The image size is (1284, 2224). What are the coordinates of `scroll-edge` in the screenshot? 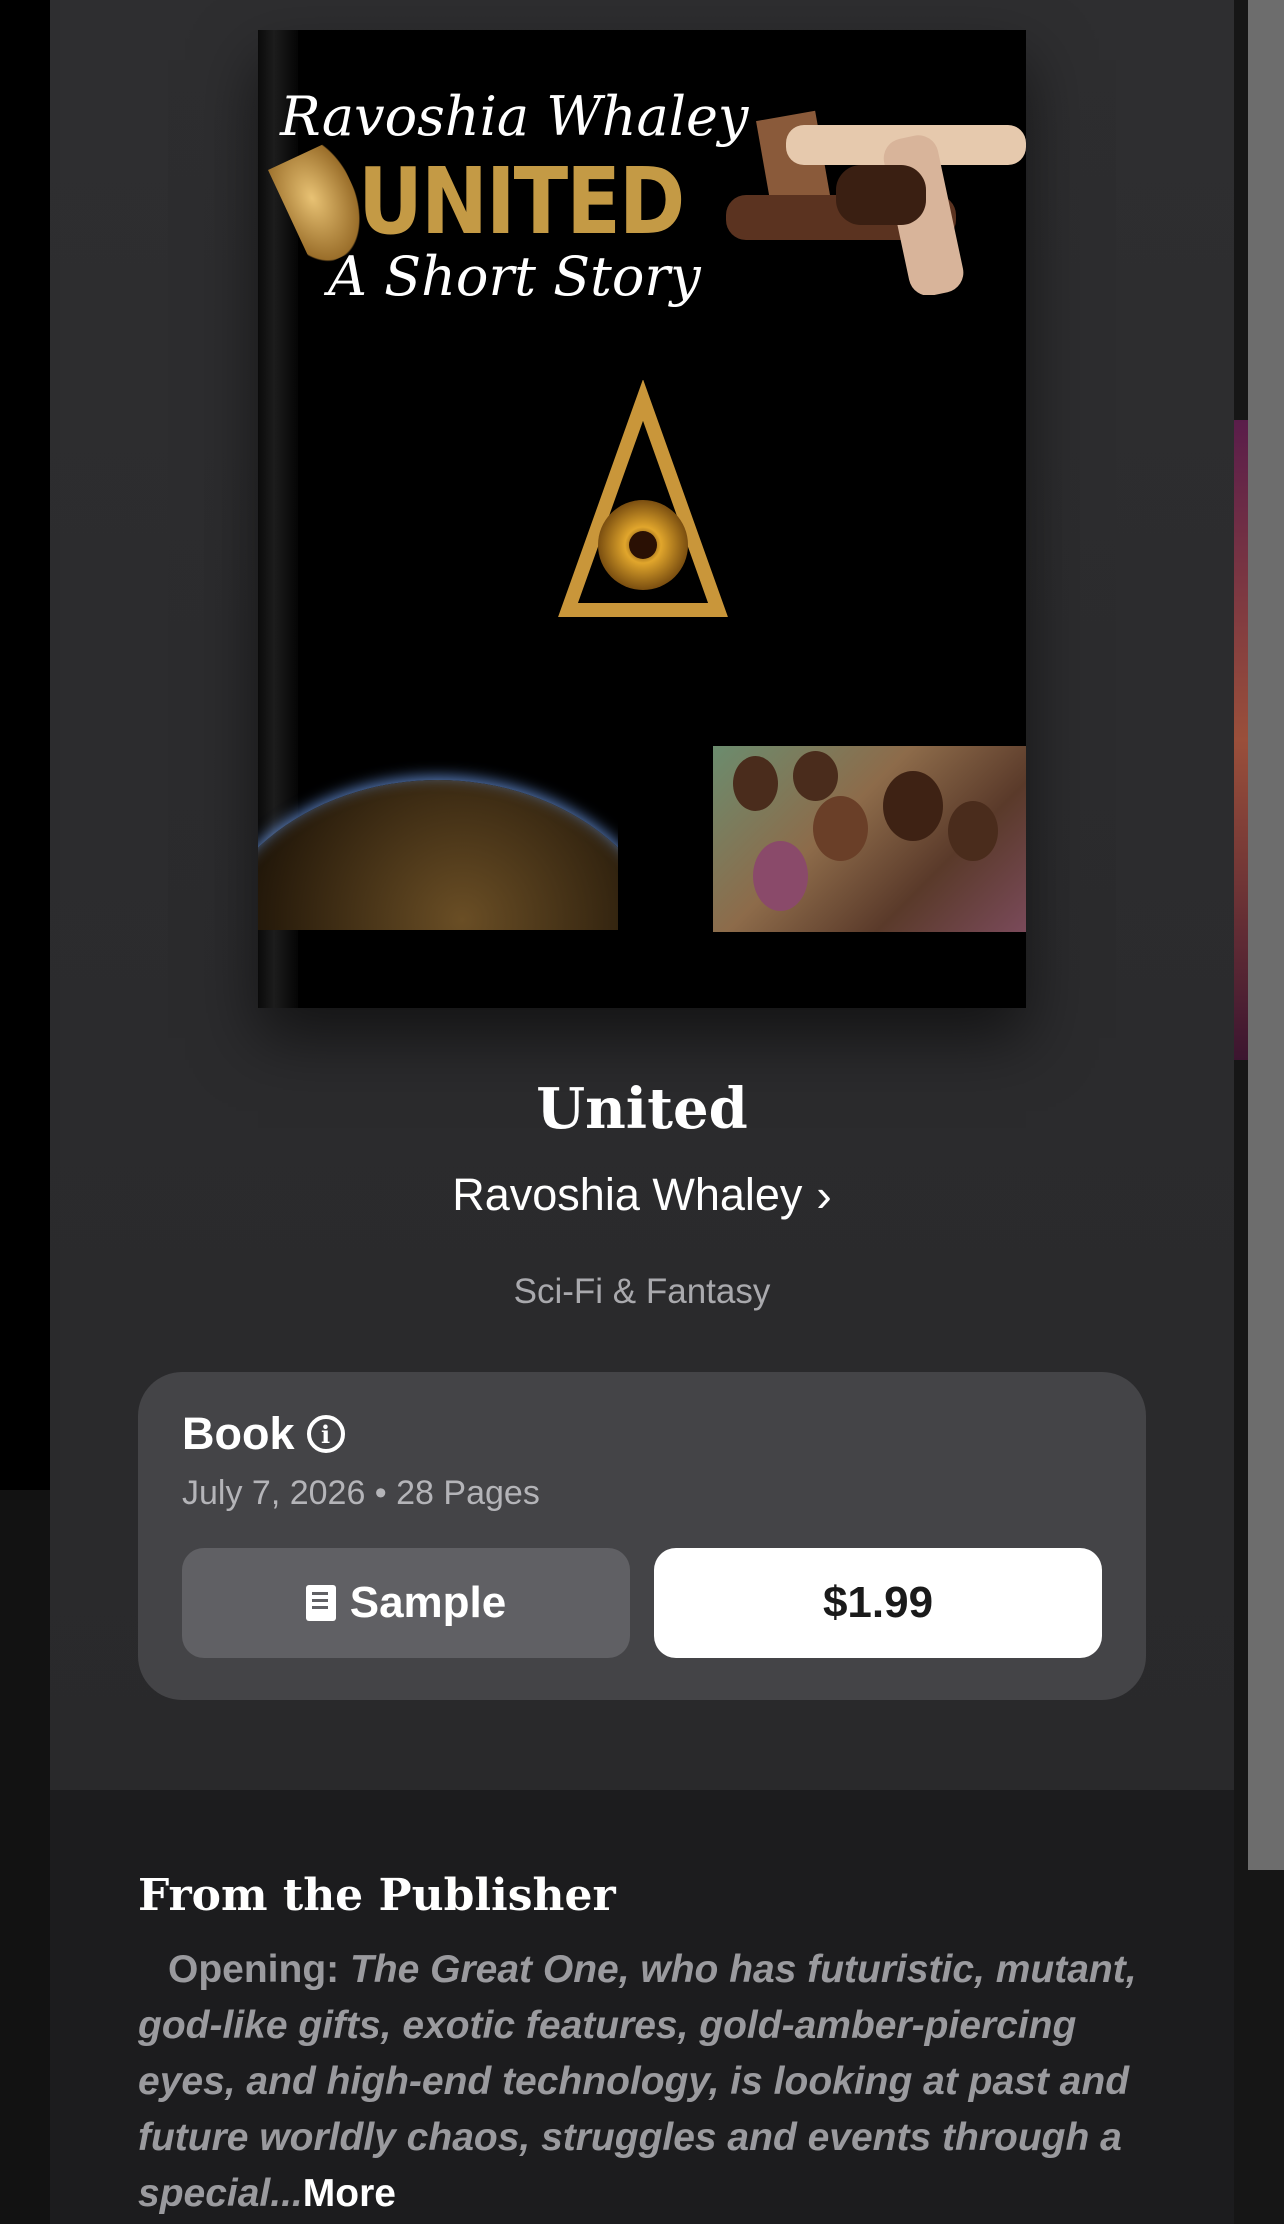 It's located at (1266, 935).